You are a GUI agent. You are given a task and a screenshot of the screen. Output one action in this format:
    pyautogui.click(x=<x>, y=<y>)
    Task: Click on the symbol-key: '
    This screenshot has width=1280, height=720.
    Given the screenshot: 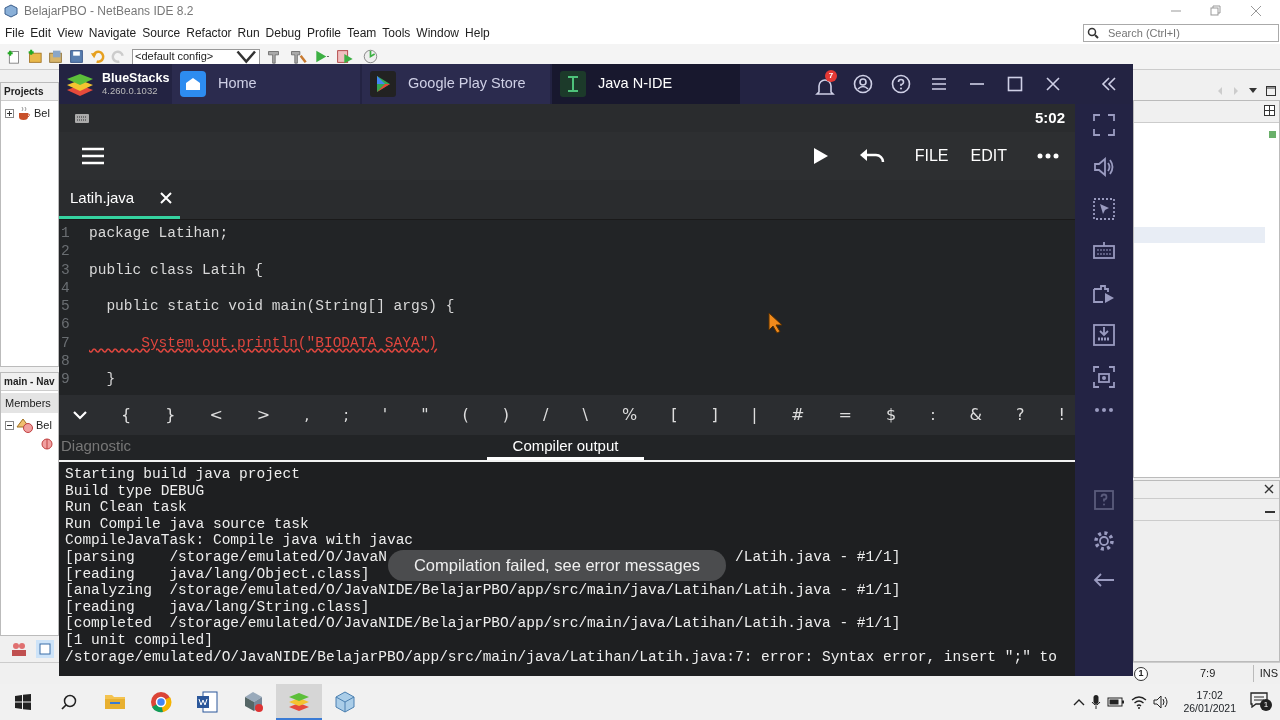 What is the action you would take?
    pyautogui.click(x=385, y=415)
    